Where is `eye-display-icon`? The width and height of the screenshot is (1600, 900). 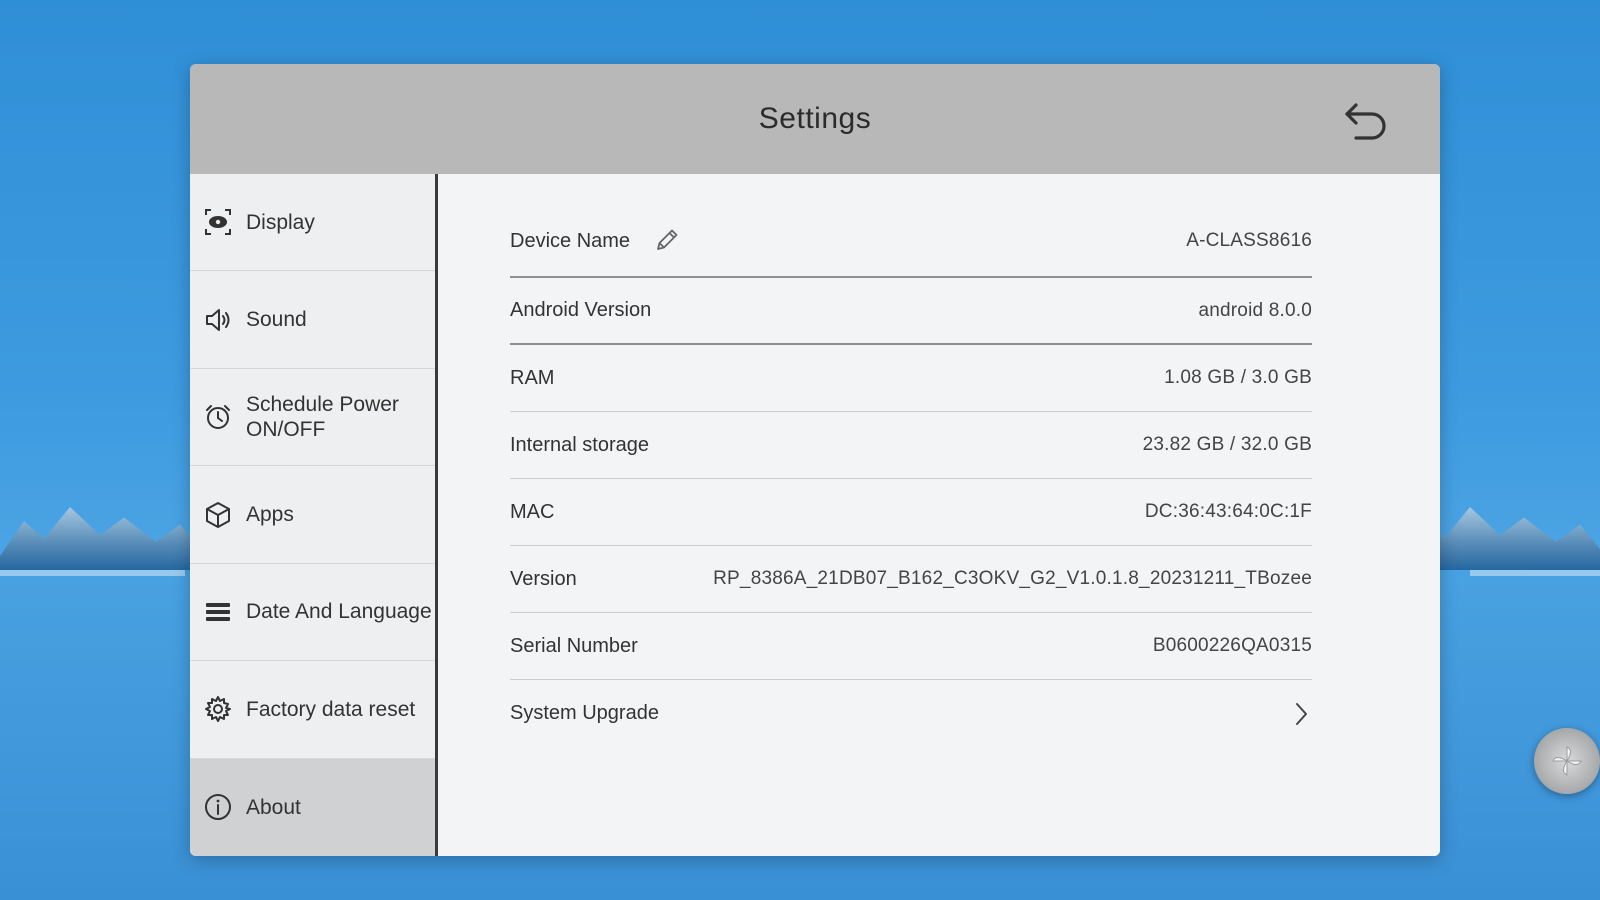
eye-display-icon is located at coordinates (218, 222).